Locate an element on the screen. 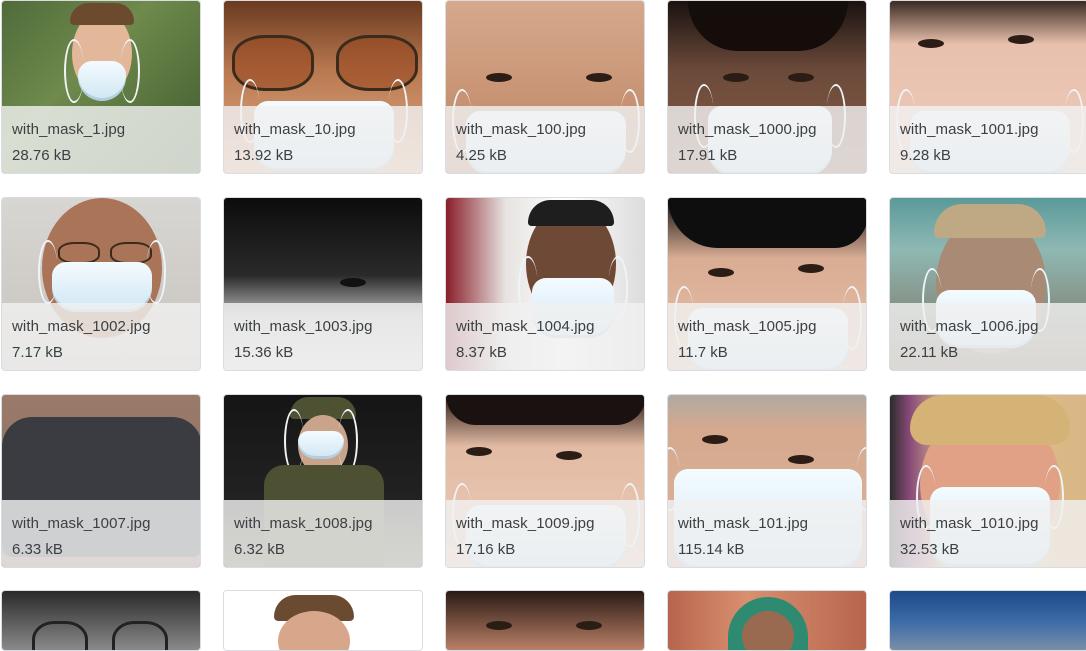 The height and width of the screenshot is (651, 1086). file-name: with_mask_1009.jpg is located at coordinates (525, 523).